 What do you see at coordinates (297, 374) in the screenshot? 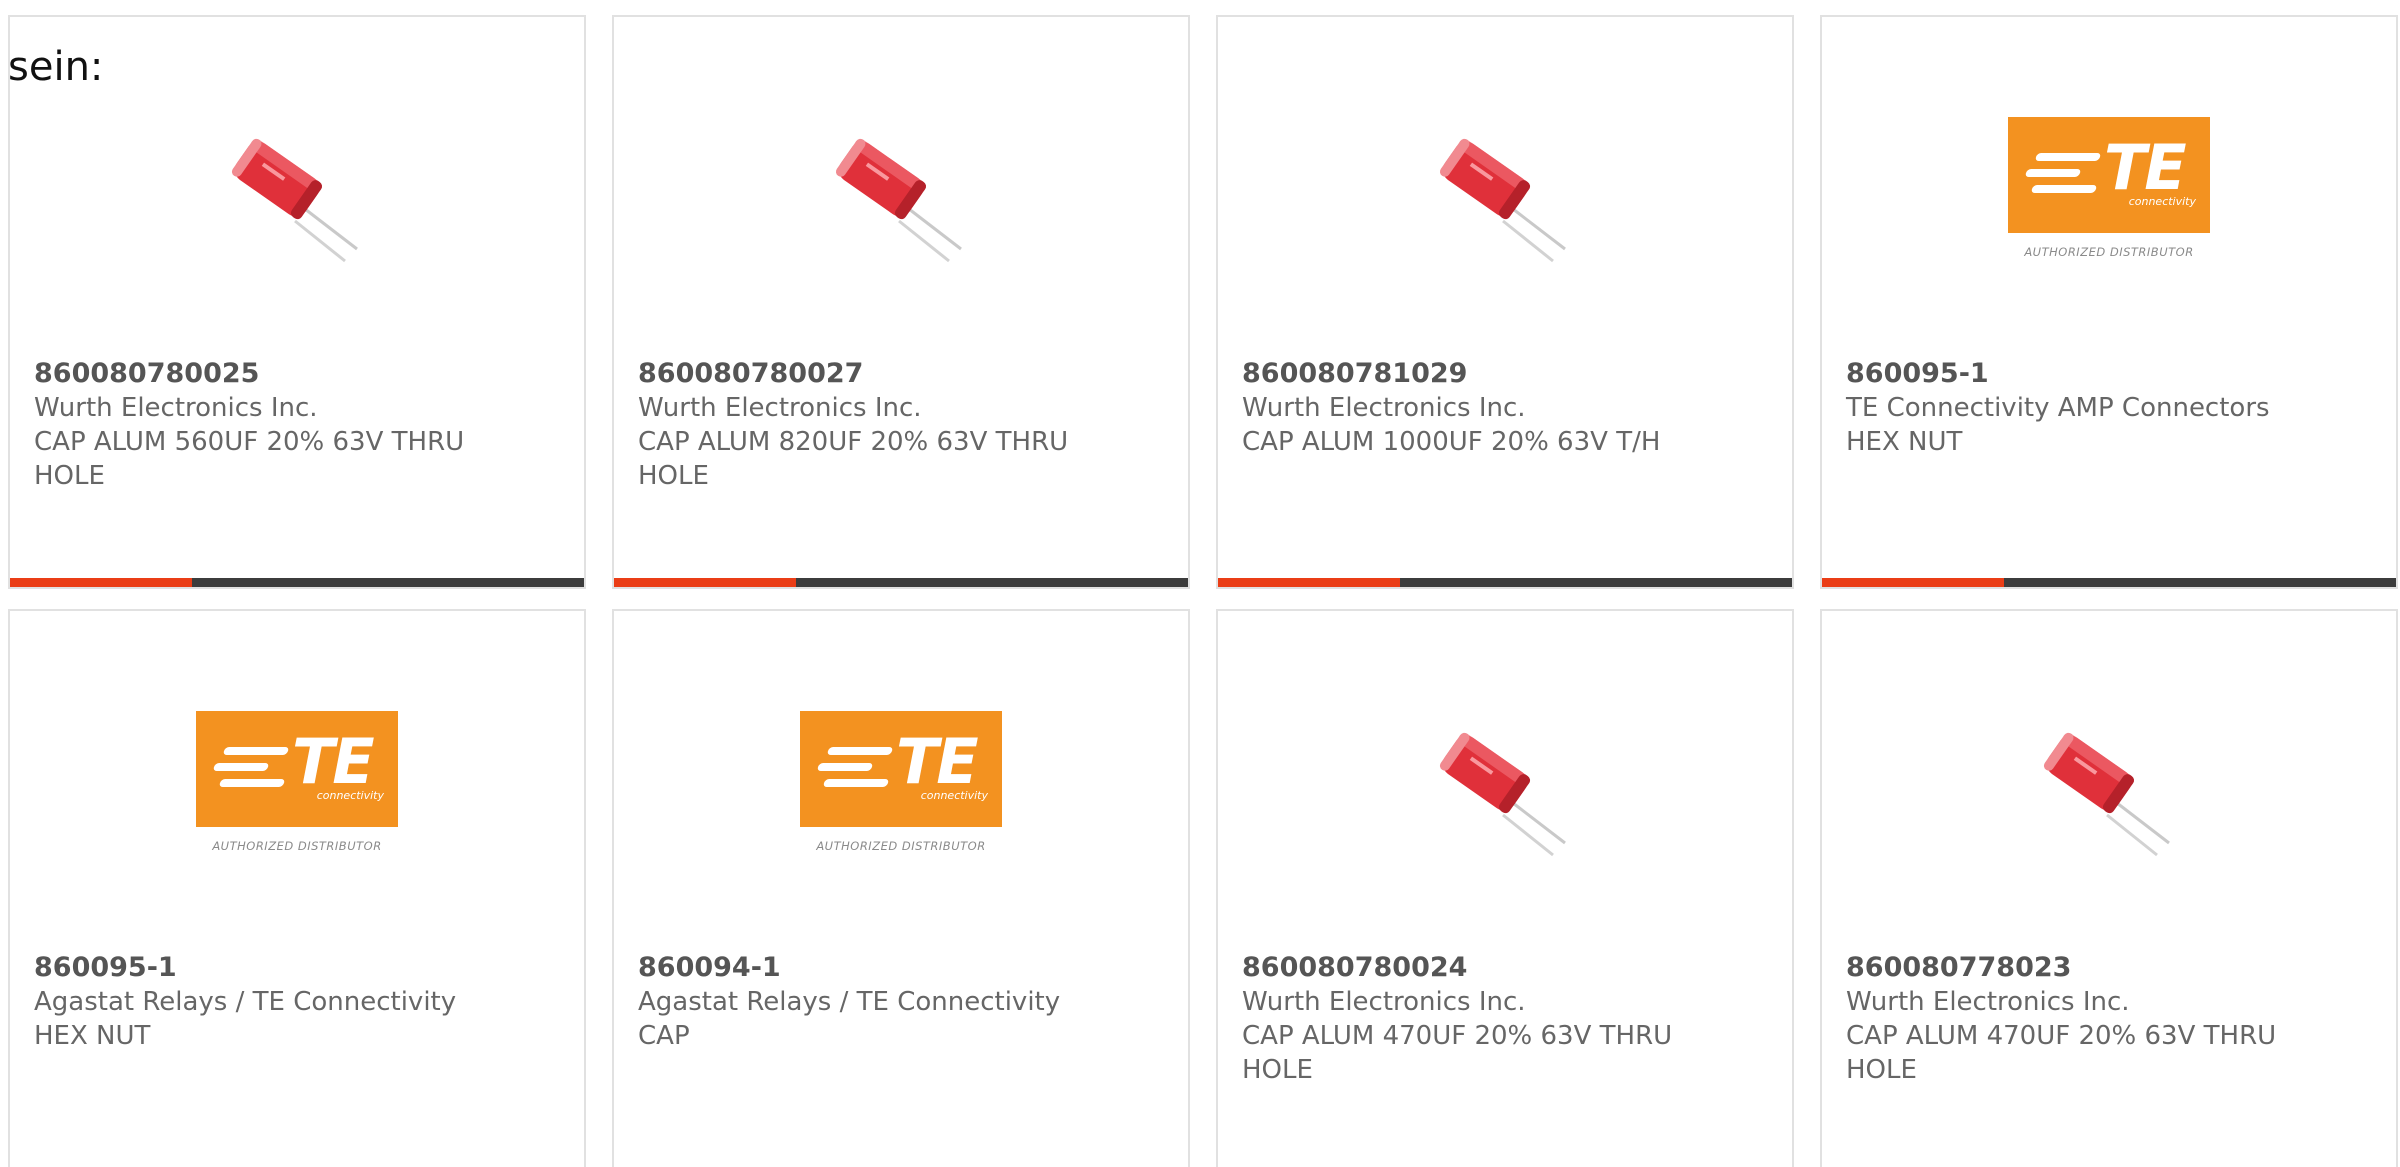
I see `part-number-link: 860080780025` at bounding box center [297, 374].